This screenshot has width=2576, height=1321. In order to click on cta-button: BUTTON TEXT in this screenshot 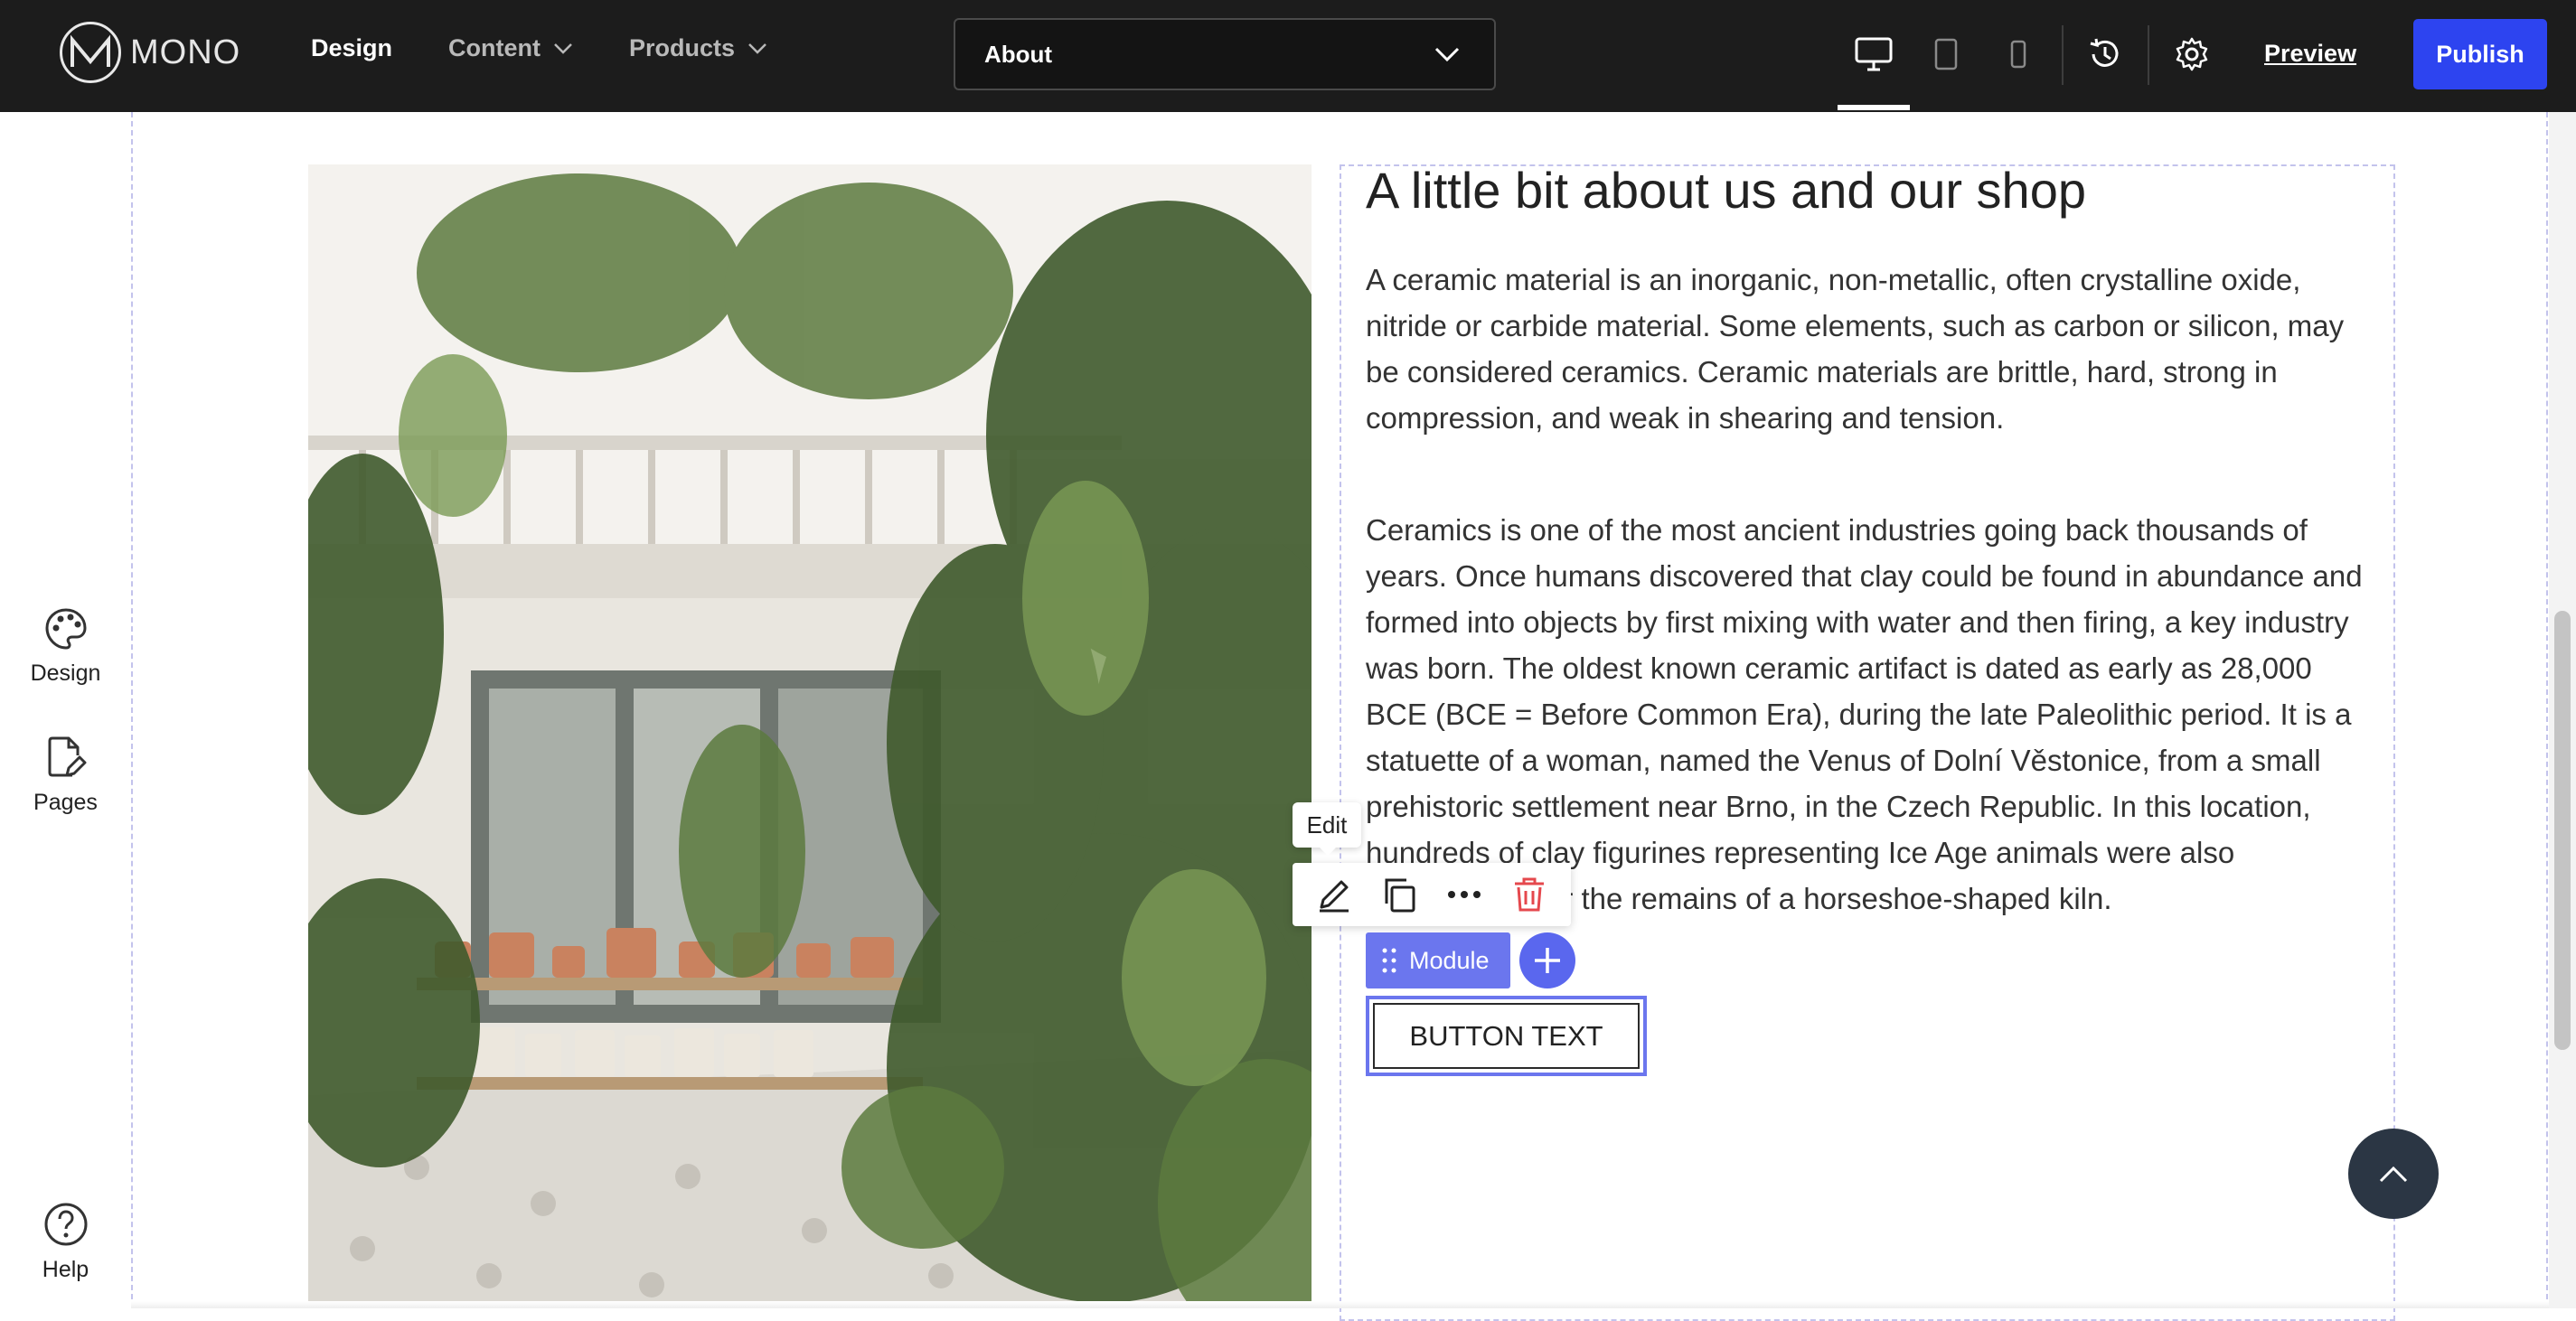, I will do `click(1507, 1036)`.